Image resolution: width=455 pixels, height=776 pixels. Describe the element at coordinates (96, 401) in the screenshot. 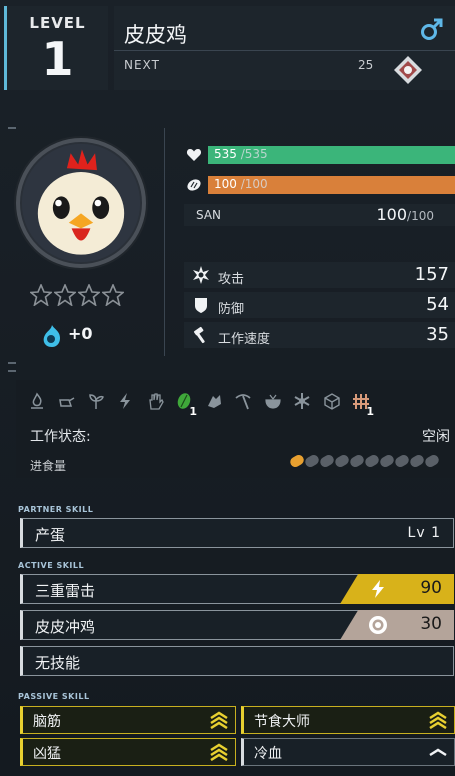

I see `planting-icon` at that location.